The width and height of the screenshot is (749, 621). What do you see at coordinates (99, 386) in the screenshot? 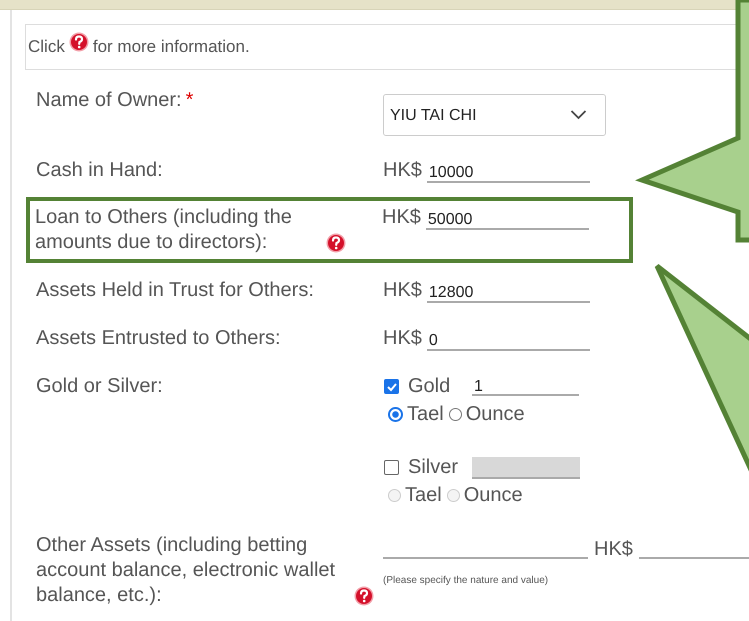
I see `field-label: Gold or Silver:` at bounding box center [99, 386].